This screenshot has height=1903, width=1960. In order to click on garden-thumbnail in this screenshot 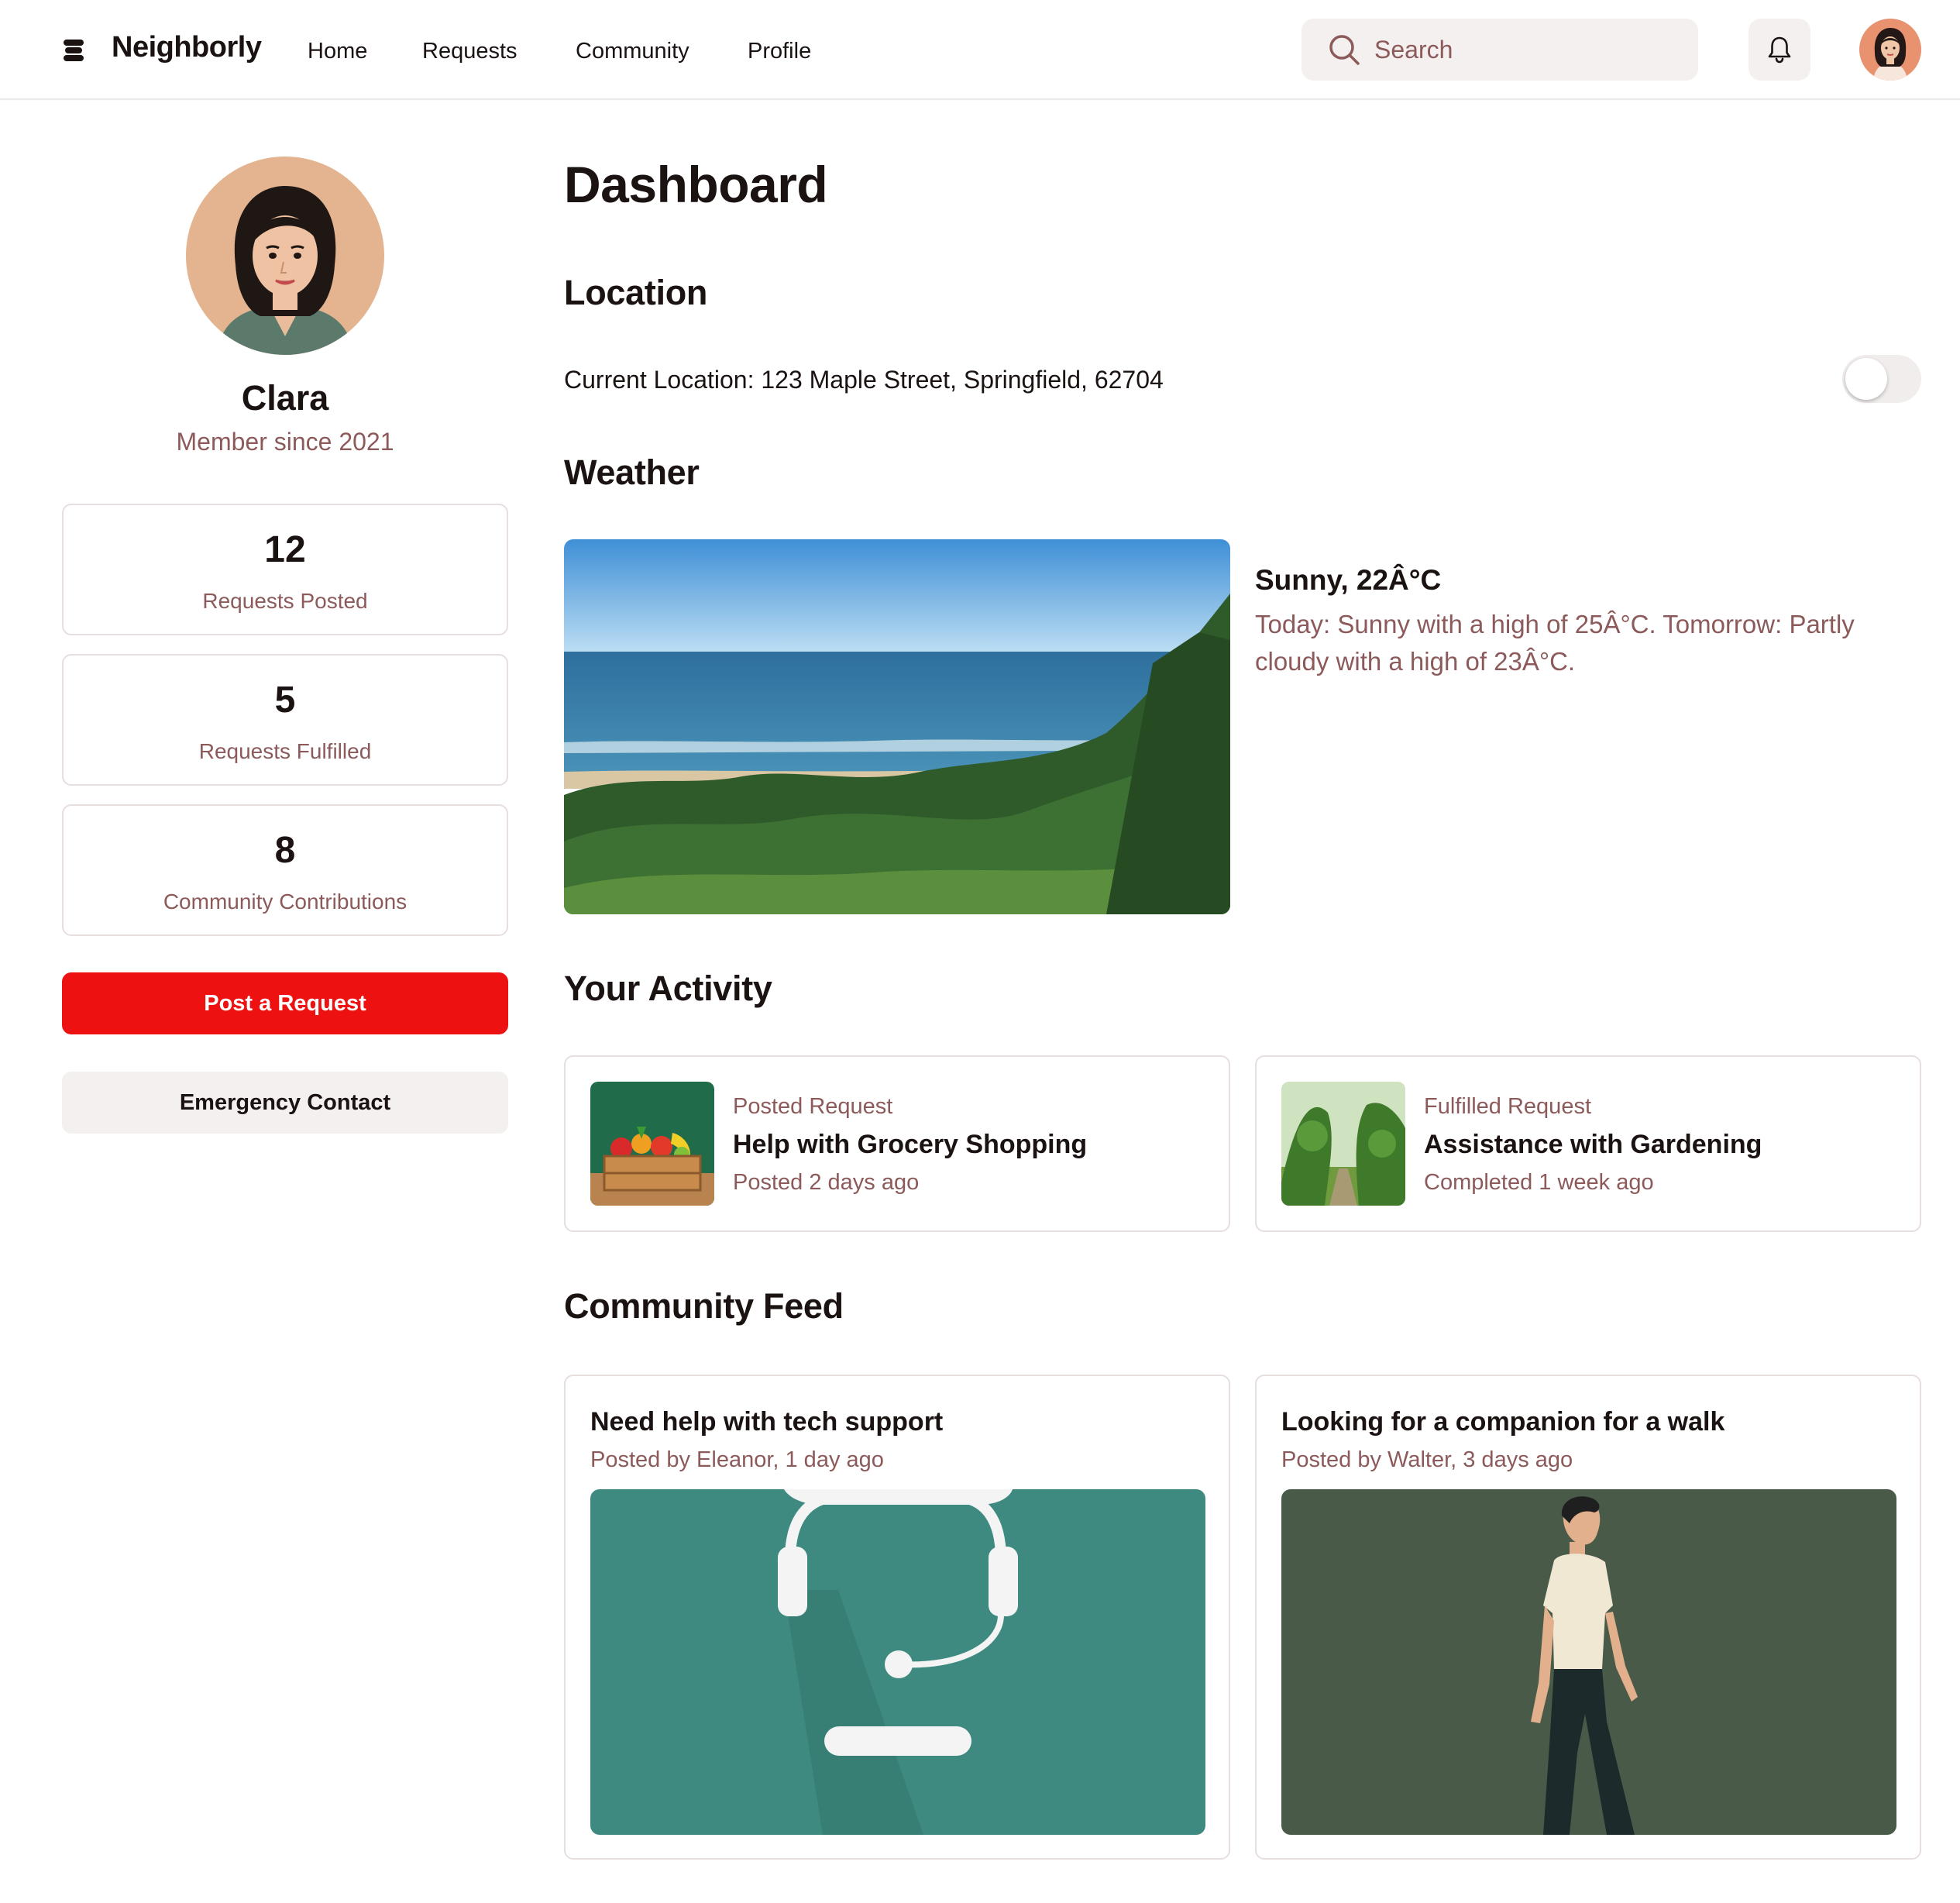, I will do `click(1343, 1144)`.